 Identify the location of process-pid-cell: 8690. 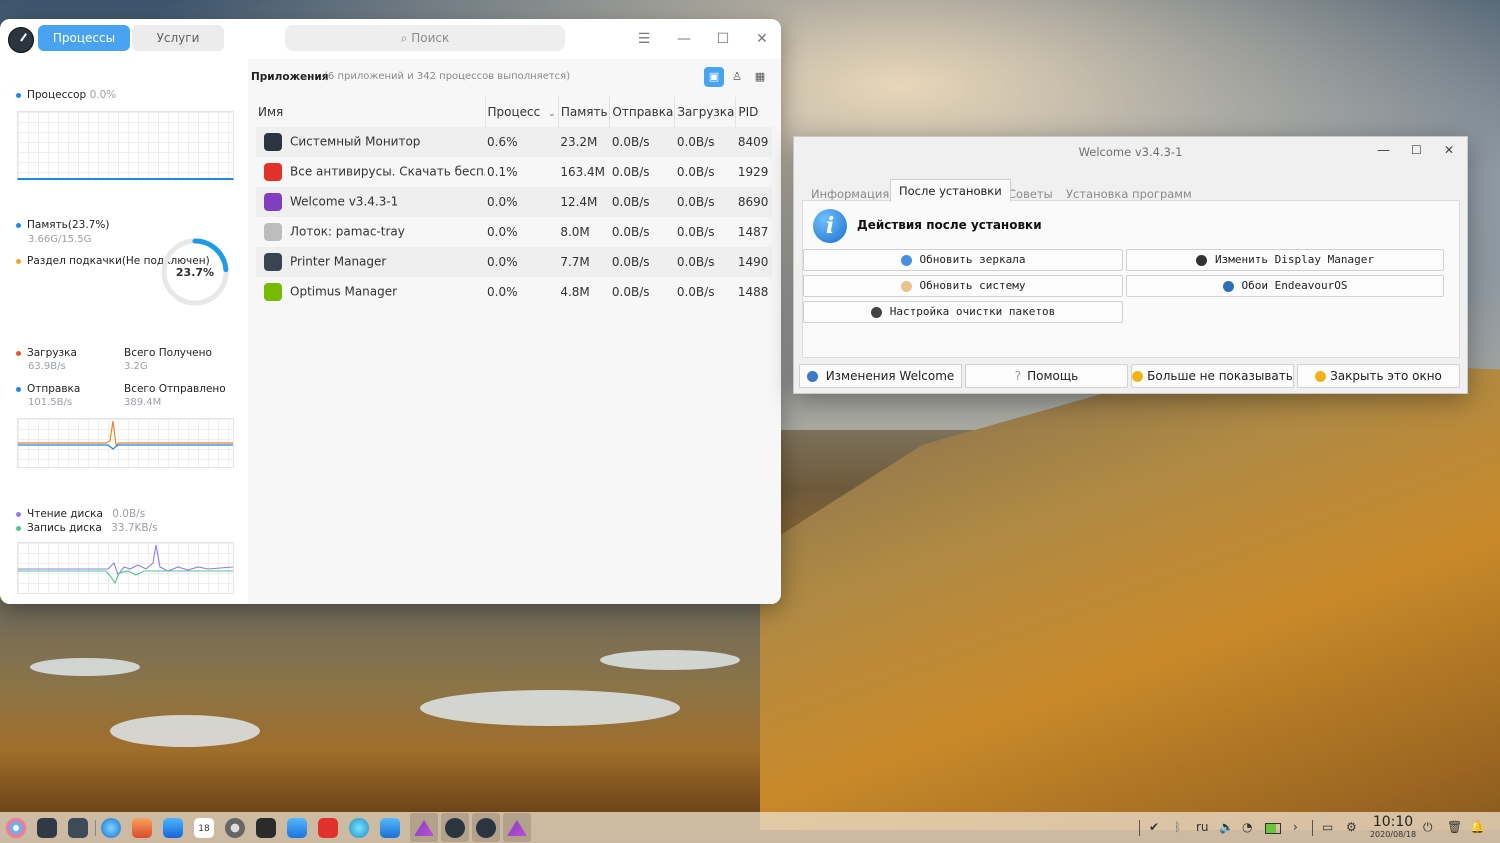
(753, 202).